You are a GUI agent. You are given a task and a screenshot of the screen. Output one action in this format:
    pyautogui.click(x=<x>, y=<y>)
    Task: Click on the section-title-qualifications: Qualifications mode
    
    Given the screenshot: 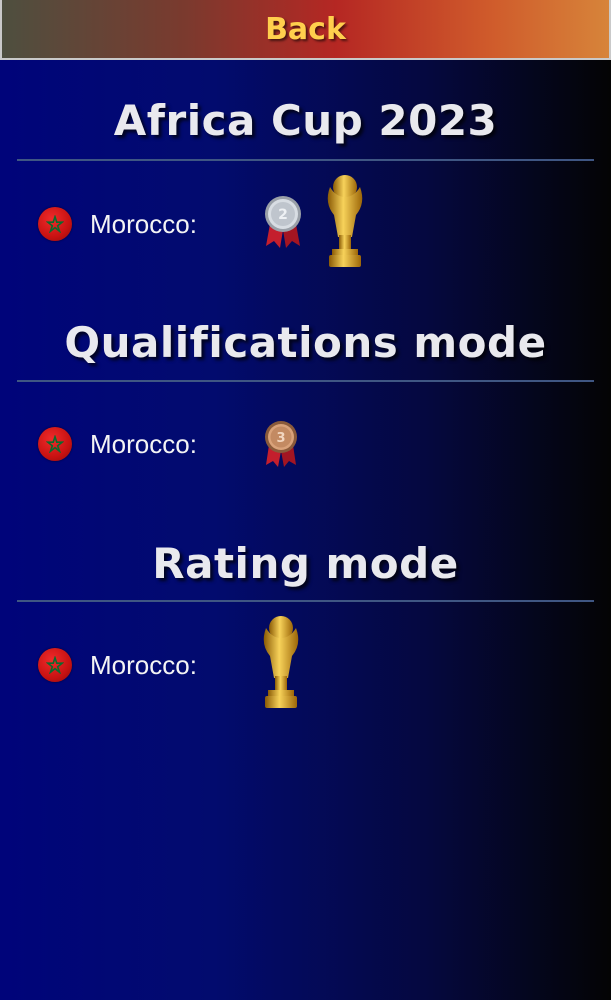 What is the action you would take?
    pyautogui.click(x=305, y=342)
    